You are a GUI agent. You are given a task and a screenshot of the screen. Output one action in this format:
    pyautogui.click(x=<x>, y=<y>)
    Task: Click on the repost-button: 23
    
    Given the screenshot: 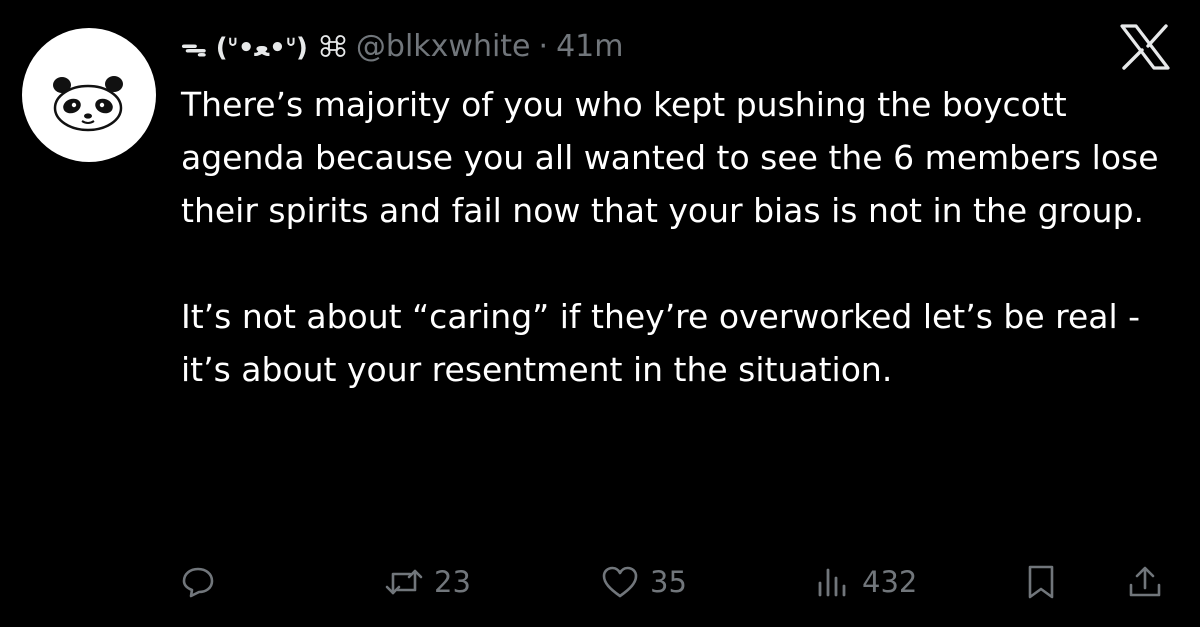 What is the action you would take?
    pyautogui.click(x=427, y=582)
    